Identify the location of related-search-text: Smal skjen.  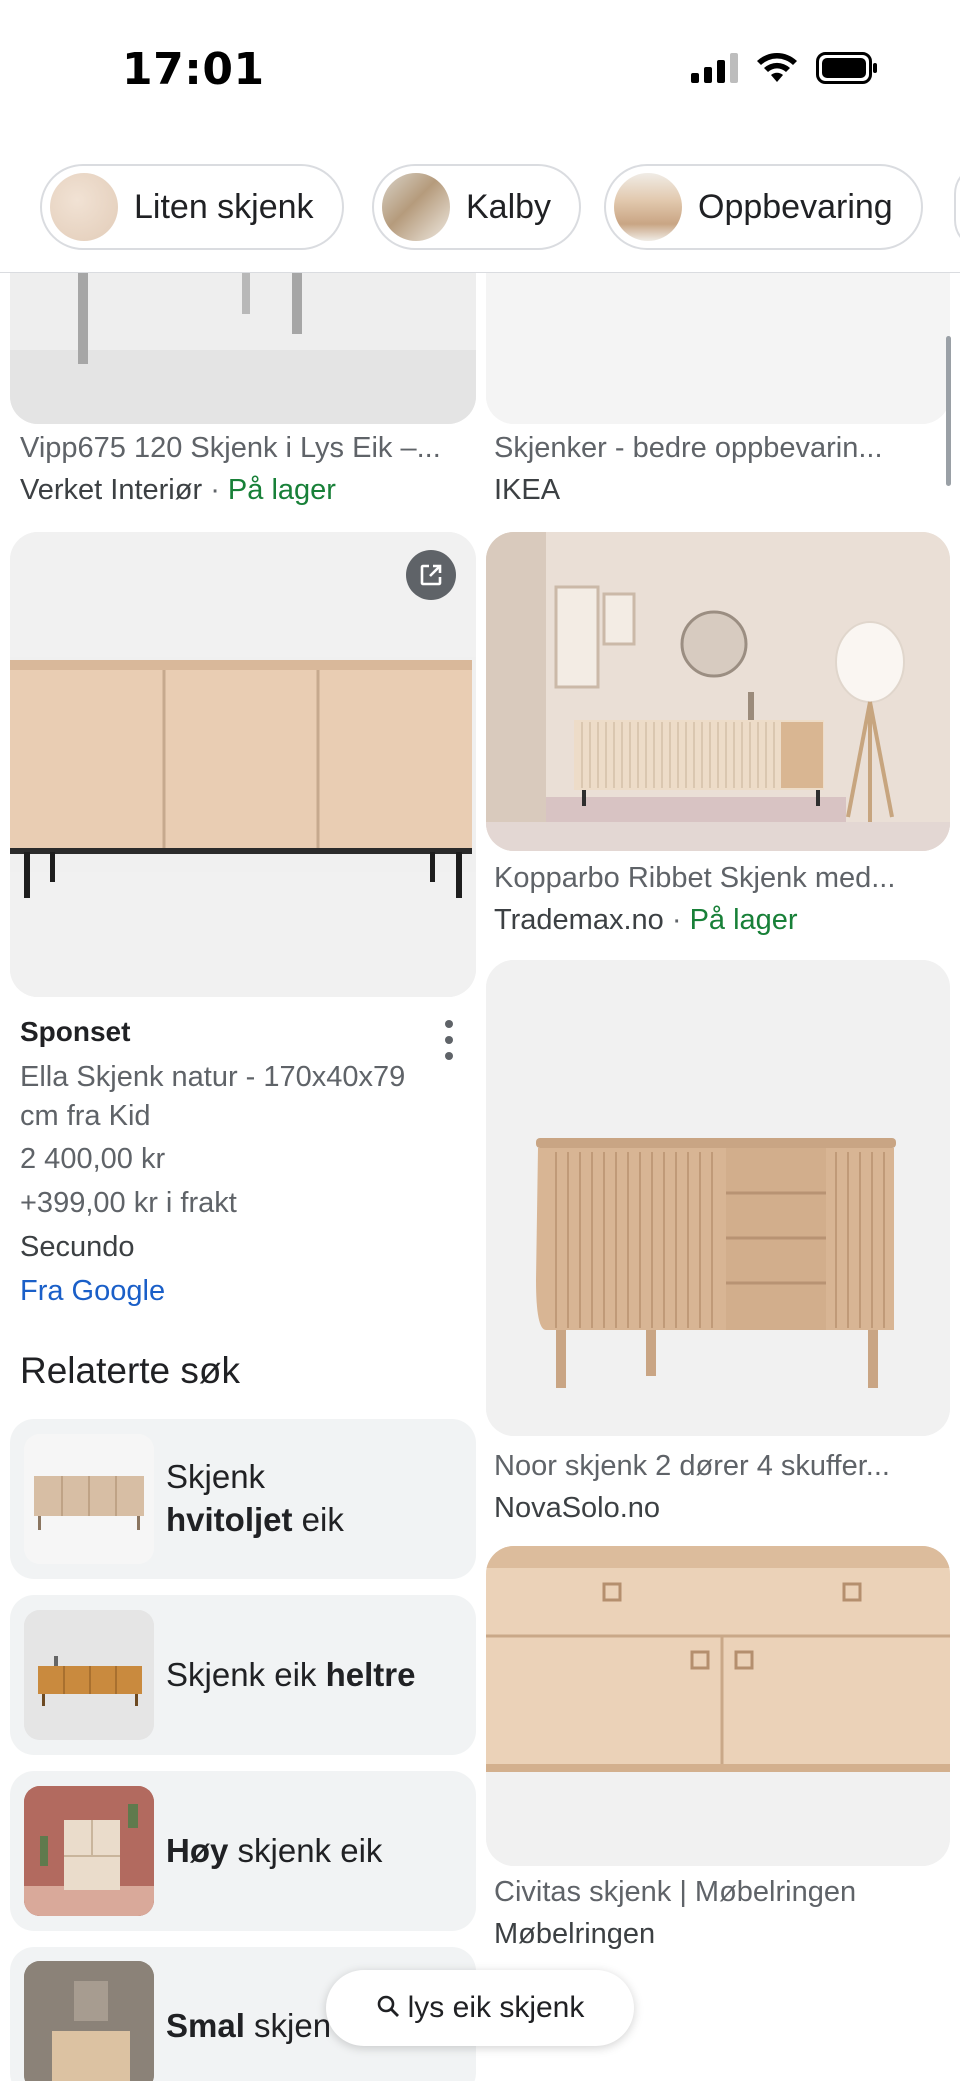
(248, 2026).